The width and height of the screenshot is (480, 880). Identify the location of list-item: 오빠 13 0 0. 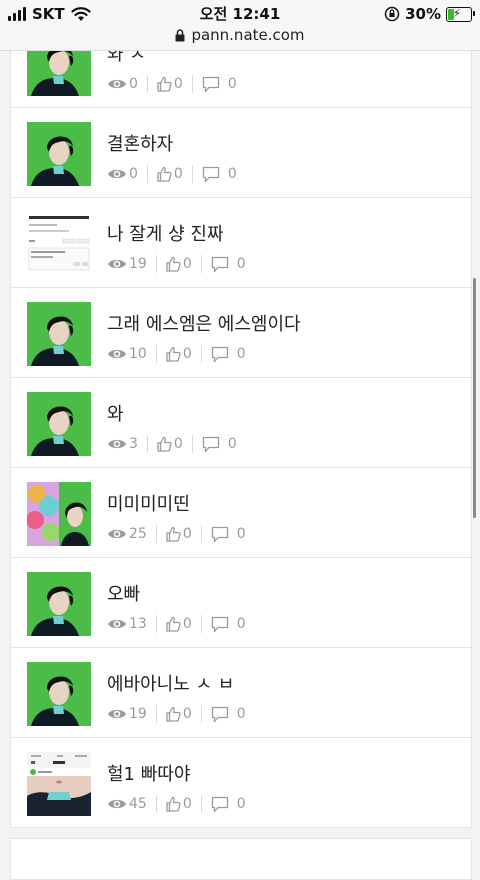
(241, 603).